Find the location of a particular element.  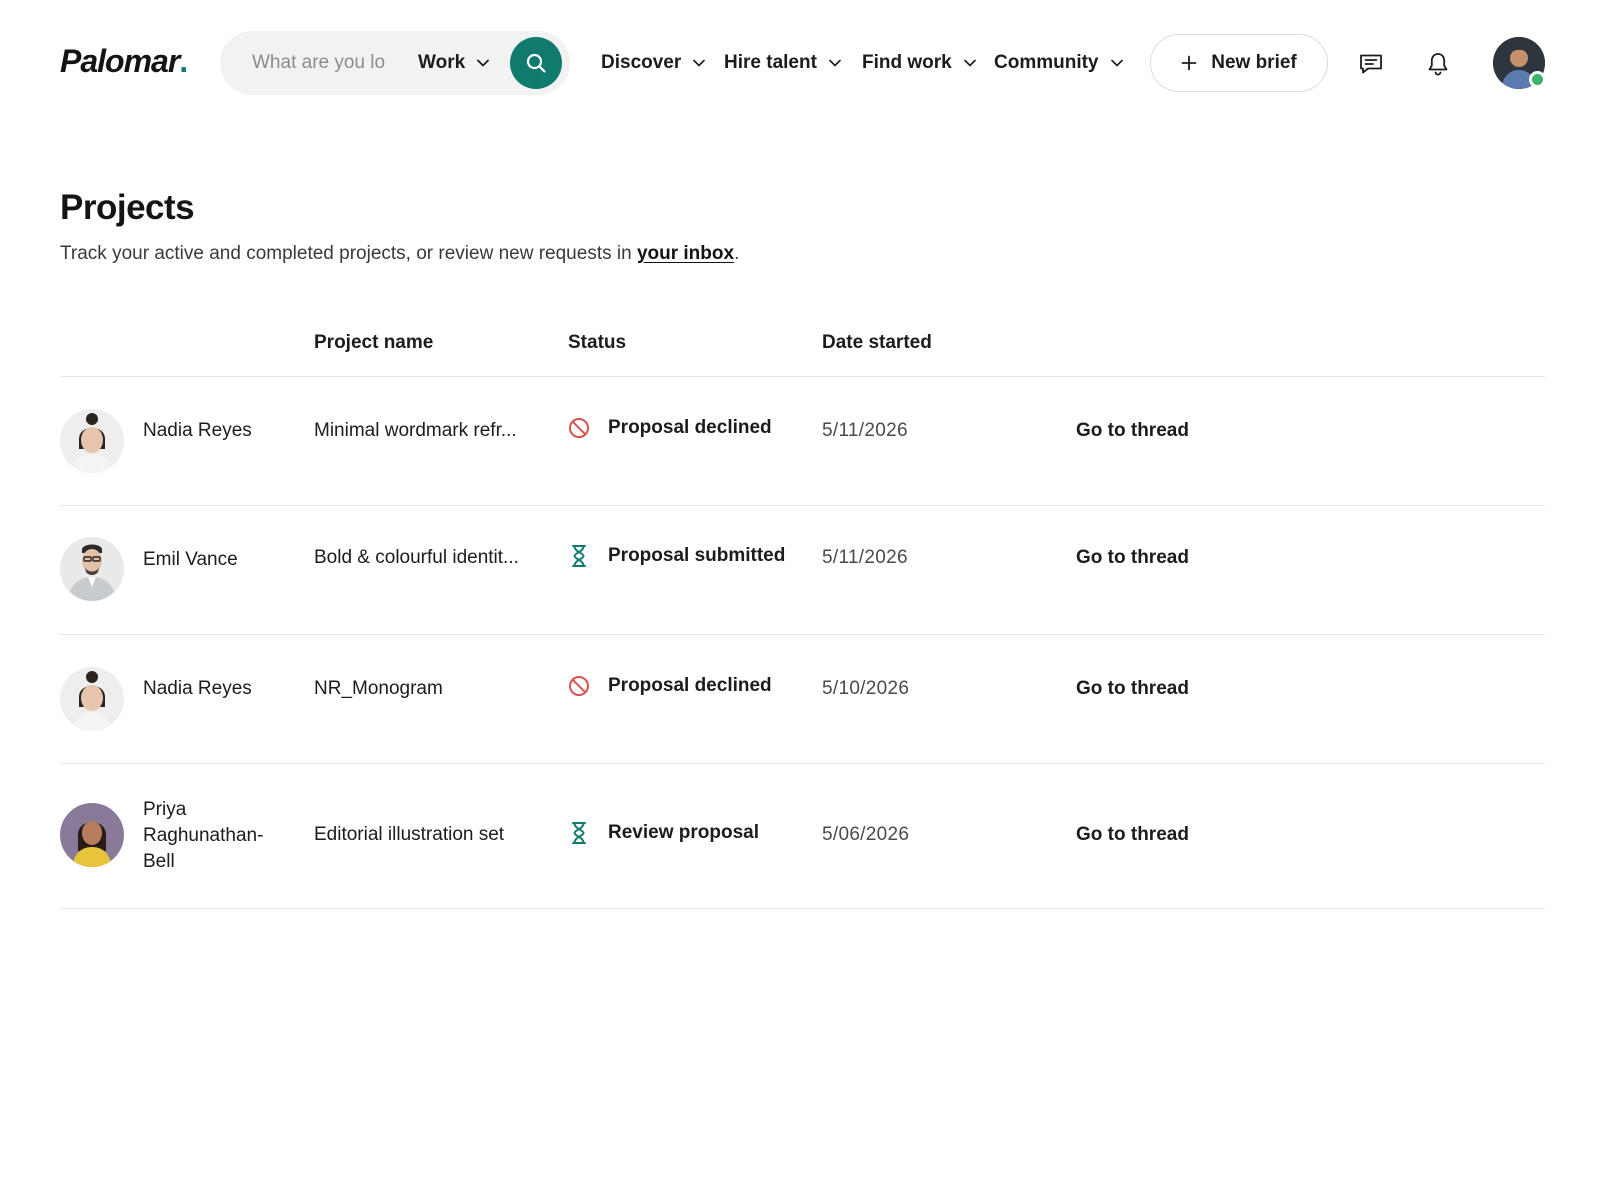

search-button is located at coordinates (536, 63).